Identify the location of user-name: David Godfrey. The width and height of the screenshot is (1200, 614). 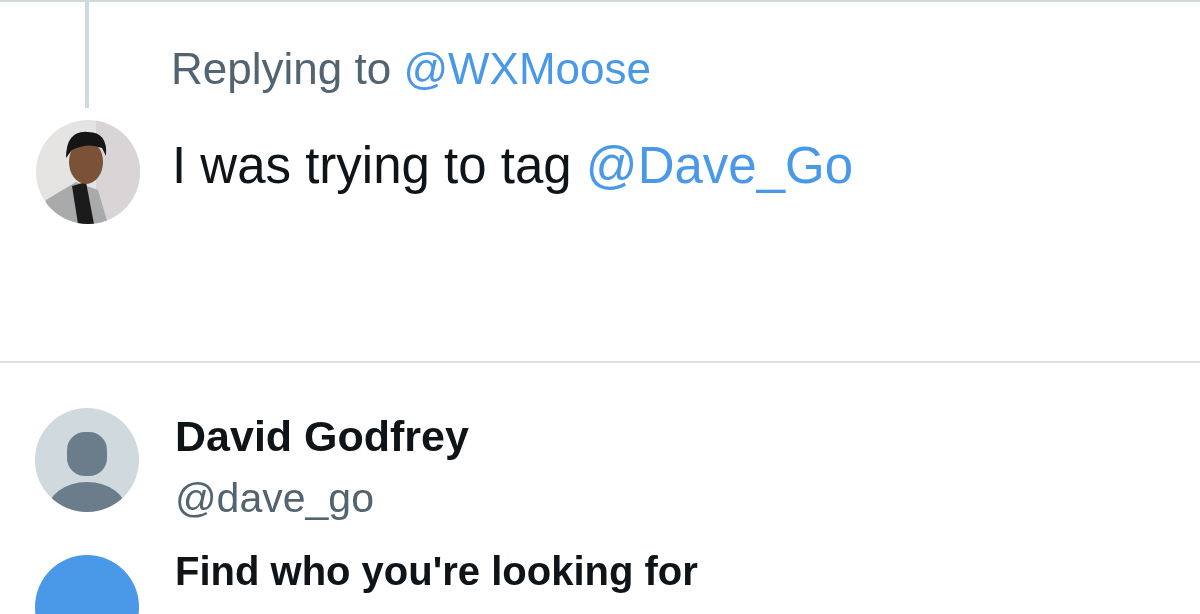
(322, 436).